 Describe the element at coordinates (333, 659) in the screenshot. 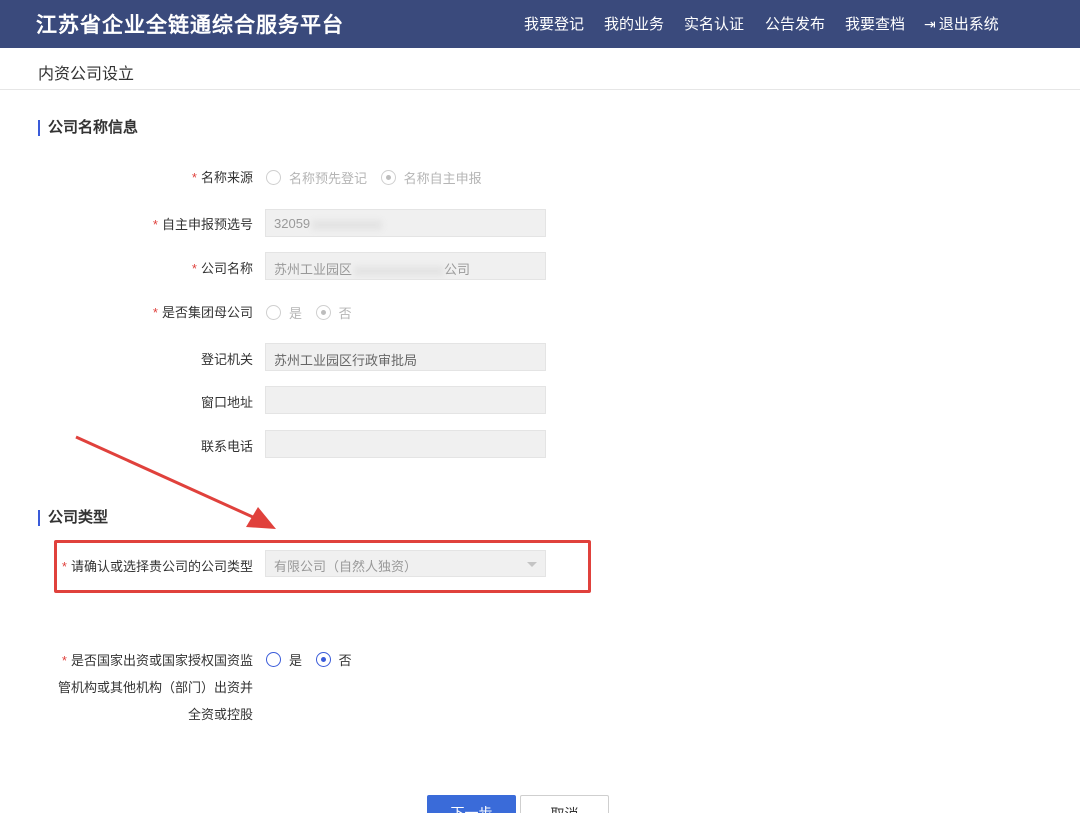

I see `radio-state-owned-no: 否` at that location.